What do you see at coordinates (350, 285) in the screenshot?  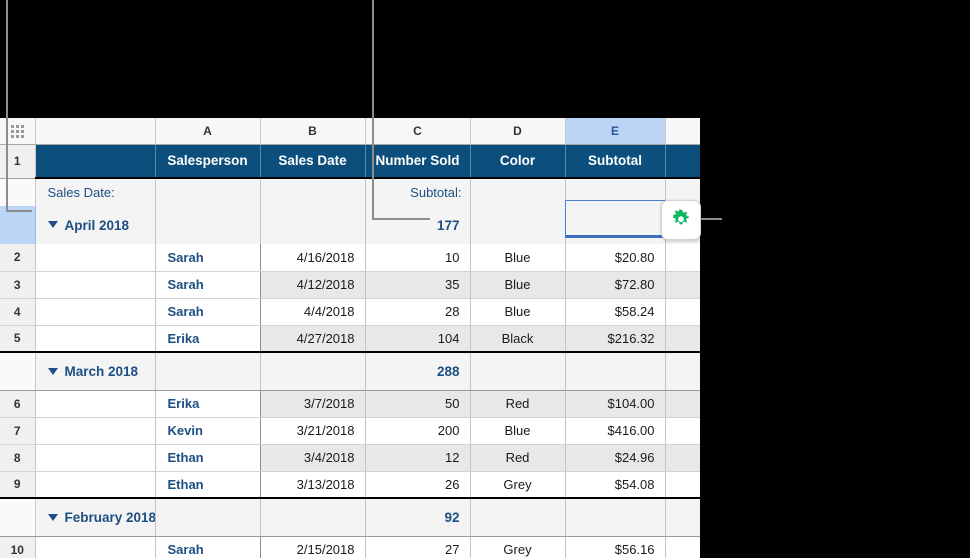 I see `table-row: 3 Sarah 4/12/2018 35 Blue $72.80` at bounding box center [350, 285].